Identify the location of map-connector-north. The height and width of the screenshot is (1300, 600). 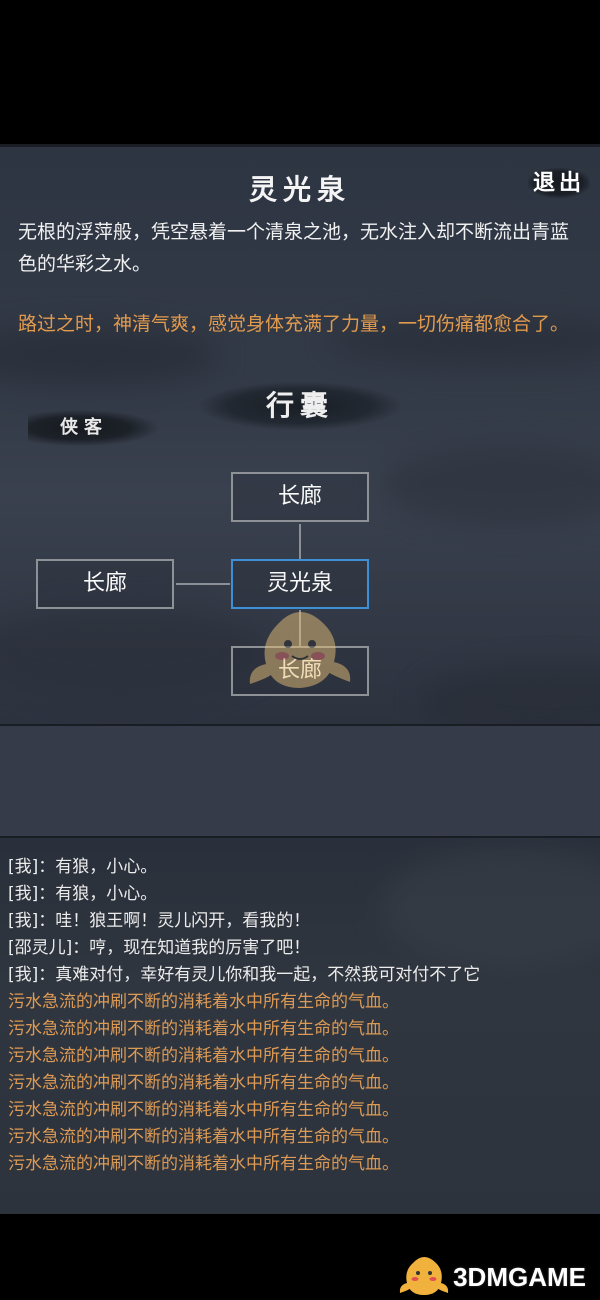
(300, 542).